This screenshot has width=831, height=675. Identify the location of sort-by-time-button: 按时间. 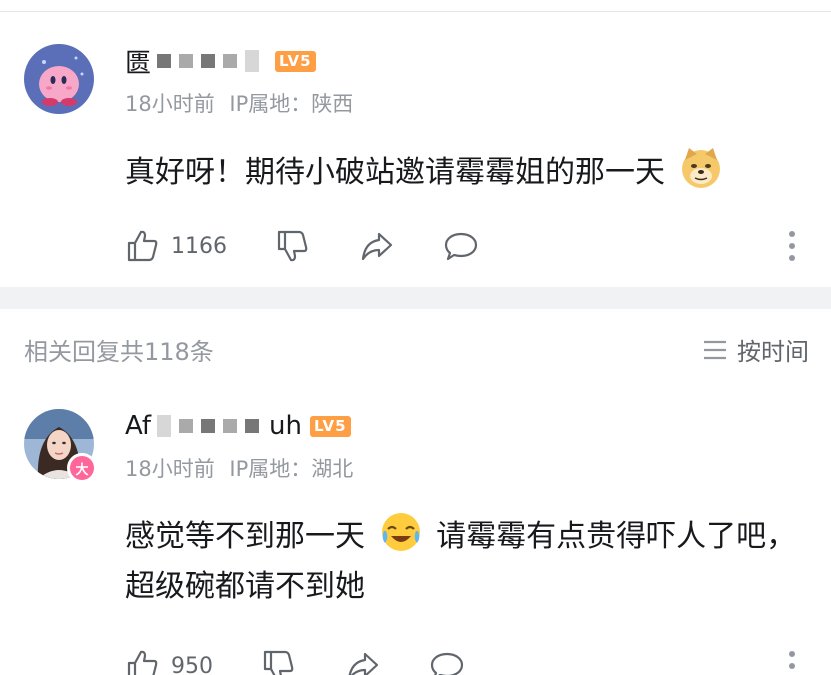
(755, 349).